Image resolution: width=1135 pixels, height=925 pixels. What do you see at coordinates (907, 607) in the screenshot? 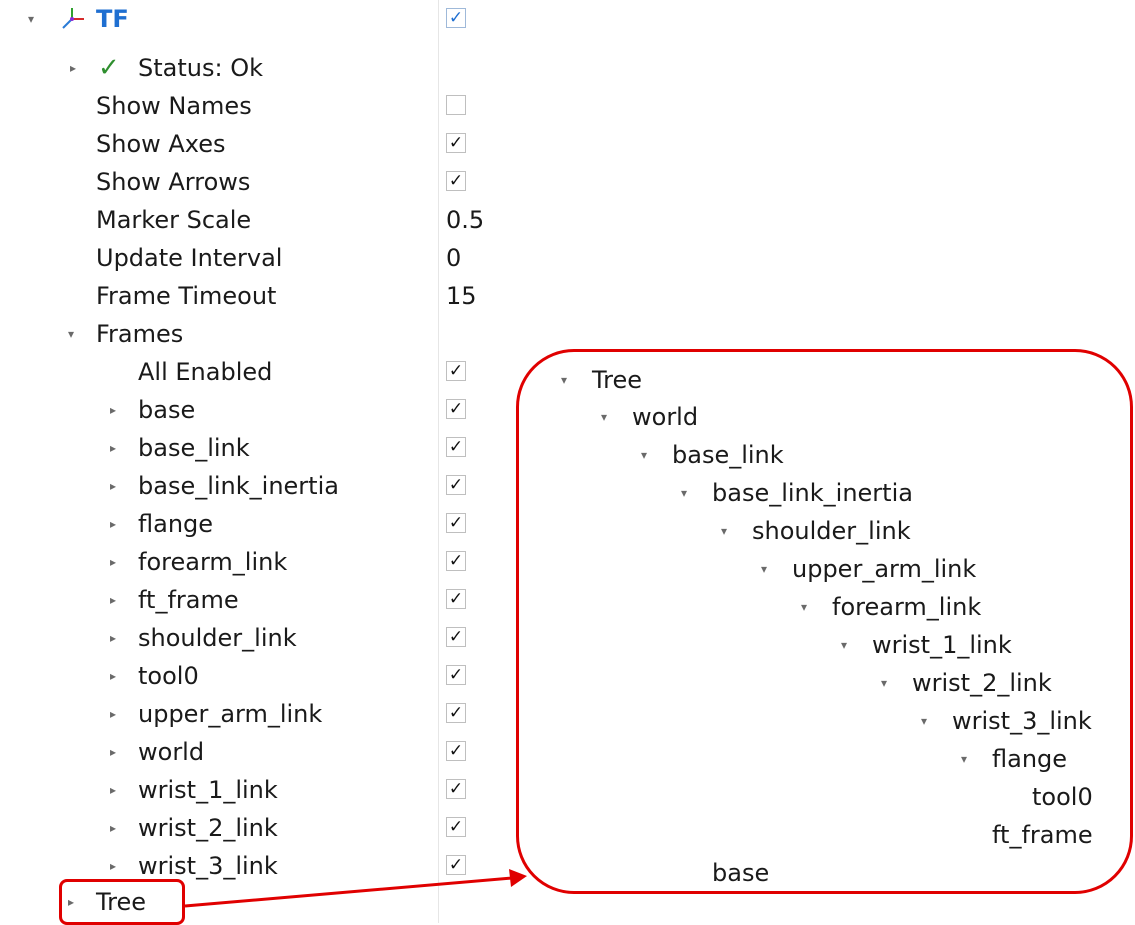
I see `tree-node: forearm_link` at bounding box center [907, 607].